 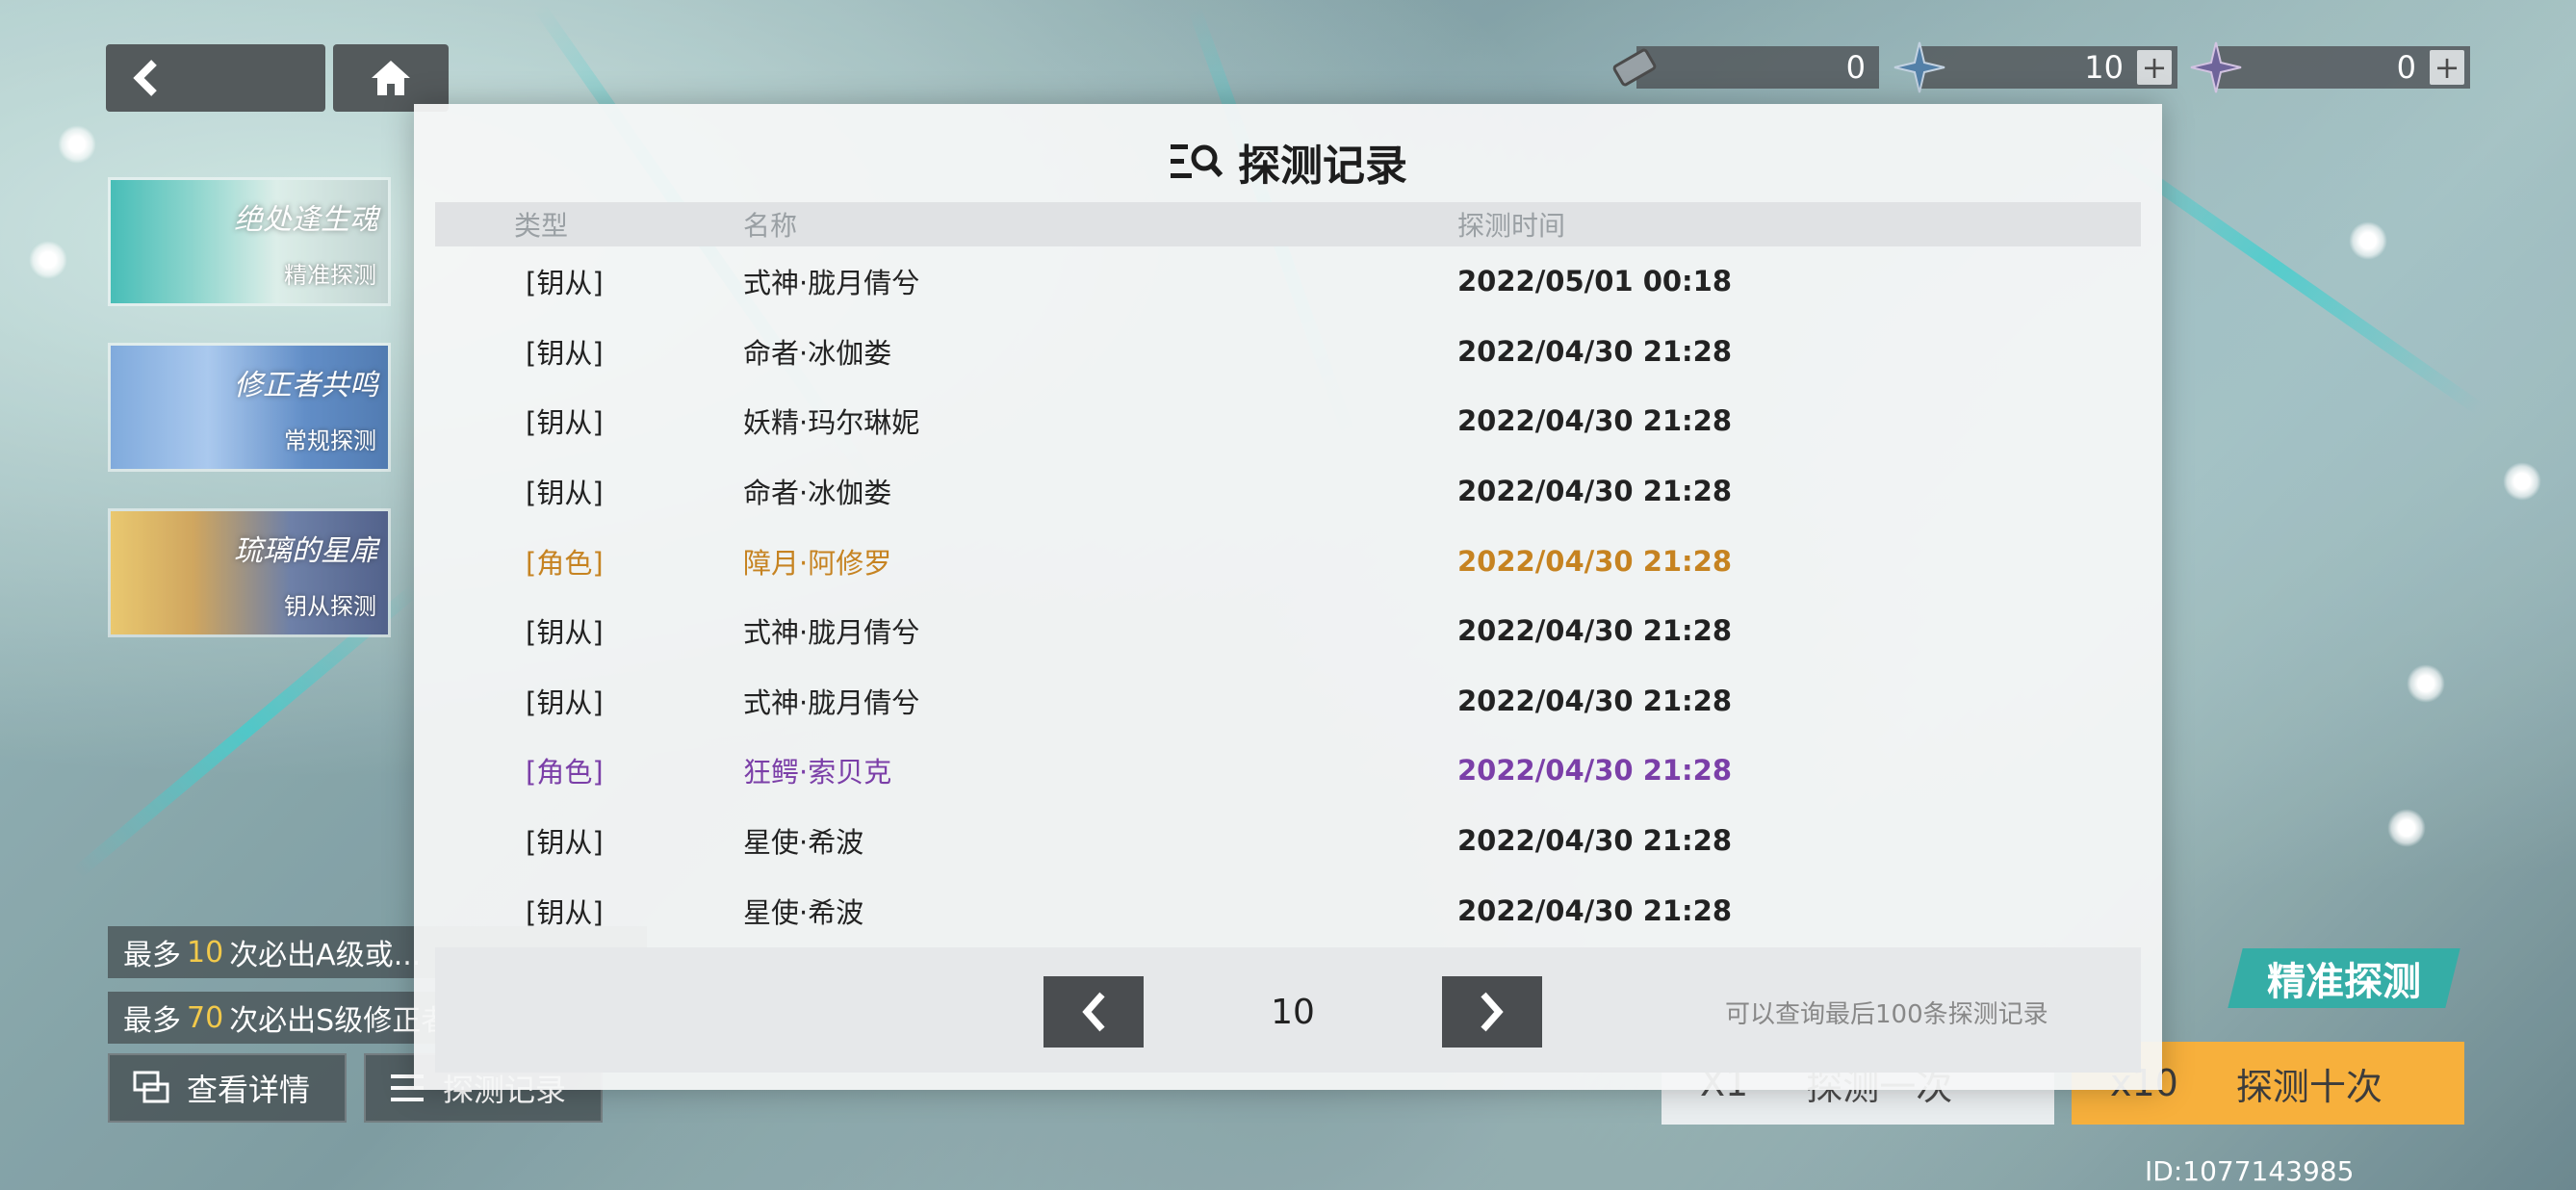 What do you see at coordinates (832, 423) in the screenshot?
I see `record-name: 妖精·玛尔琳妮` at bounding box center [832, 423].